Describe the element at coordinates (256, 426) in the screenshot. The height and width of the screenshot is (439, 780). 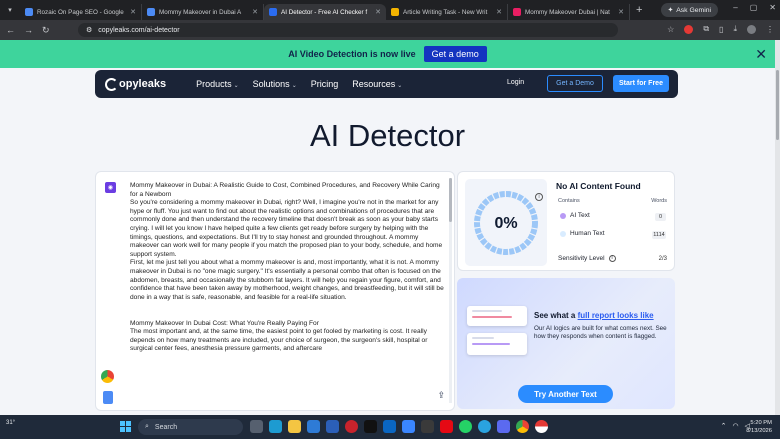
I see `task-view-icon` at that location.